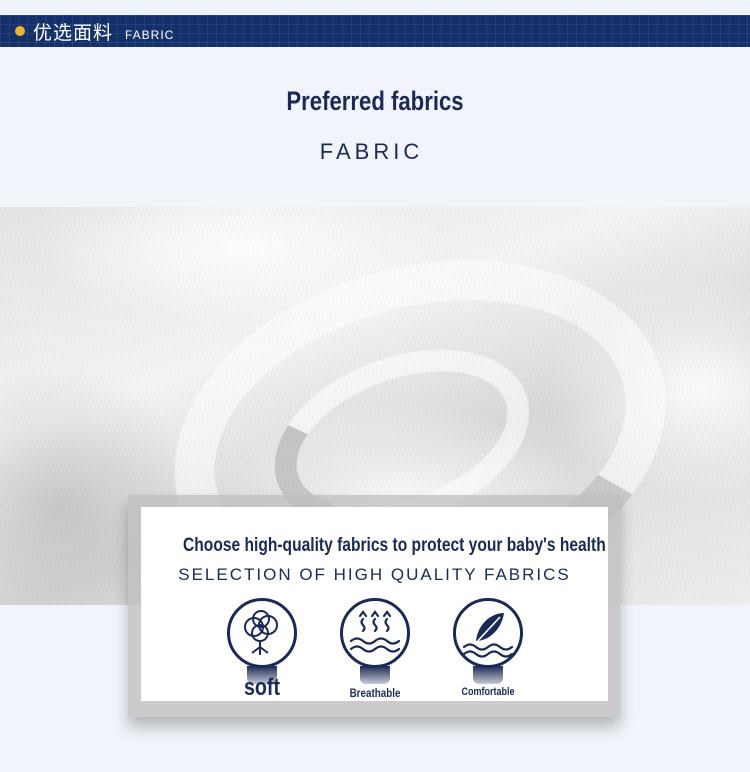 The image size is (750, 772). I want to click on cotton-icon, so click(261, 632).